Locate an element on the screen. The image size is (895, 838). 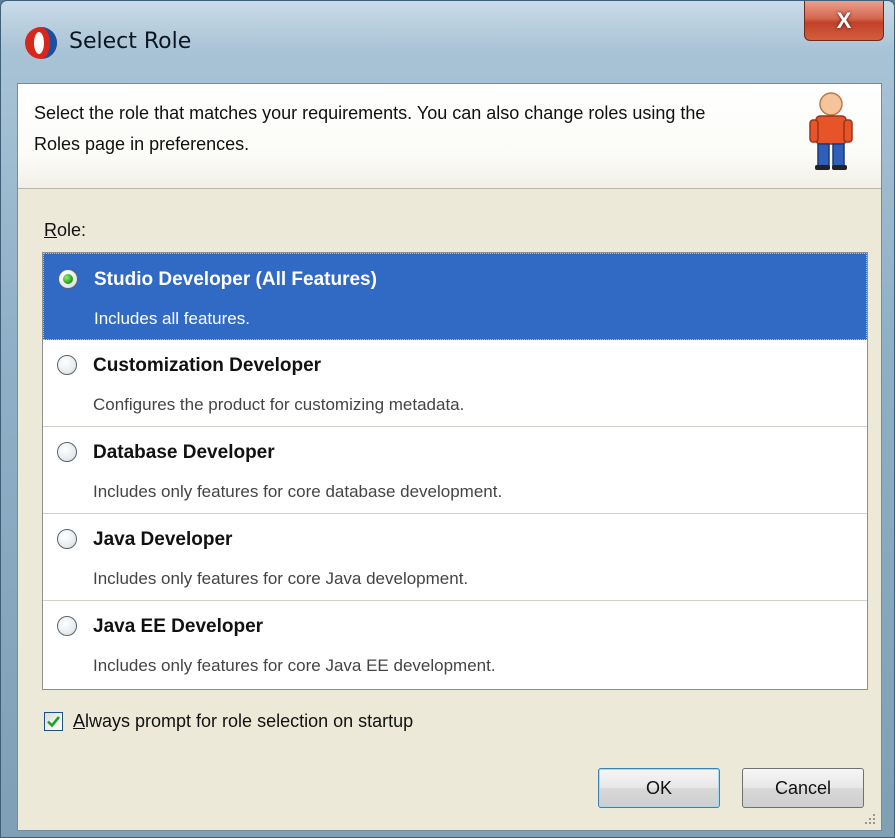
close-button: X is located at coordinates (844, 21).